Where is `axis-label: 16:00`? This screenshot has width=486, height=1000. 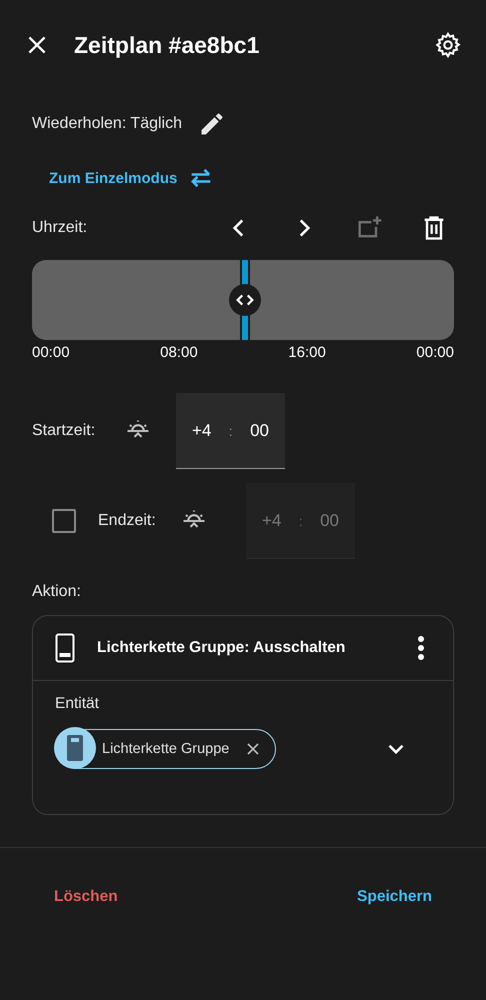
axis-label: 16:00 is located at coordinates (307, 352).